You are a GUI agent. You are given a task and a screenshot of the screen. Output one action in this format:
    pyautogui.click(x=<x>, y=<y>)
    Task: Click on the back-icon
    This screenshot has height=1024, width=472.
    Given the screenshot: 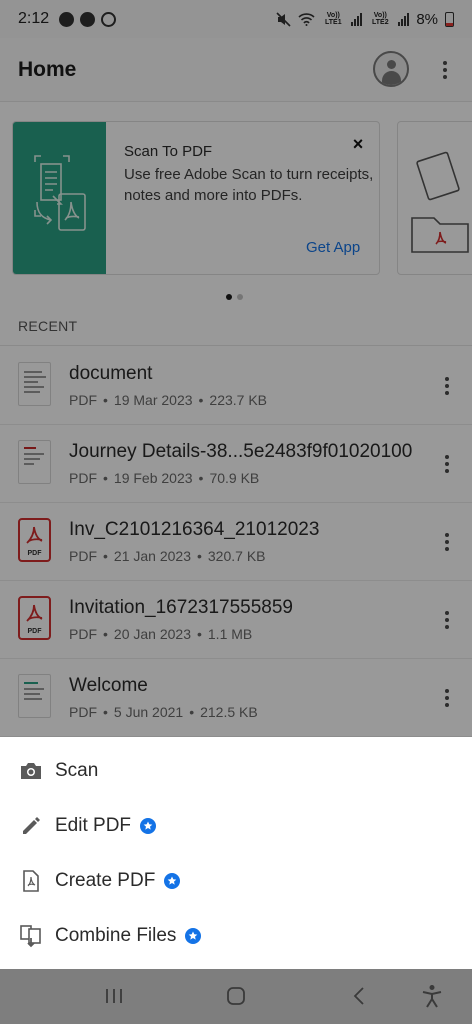 What is the action you would take?
    pyautogui.click(x=359, y=996)
    